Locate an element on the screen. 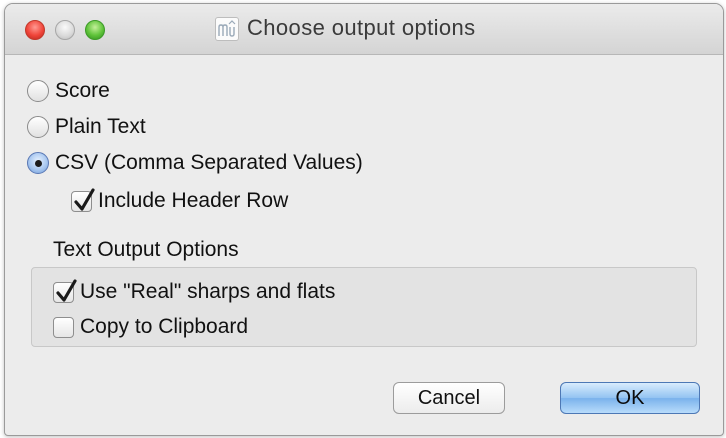  real-sharps-flats-checkbox is located at coordinates (65, 290).